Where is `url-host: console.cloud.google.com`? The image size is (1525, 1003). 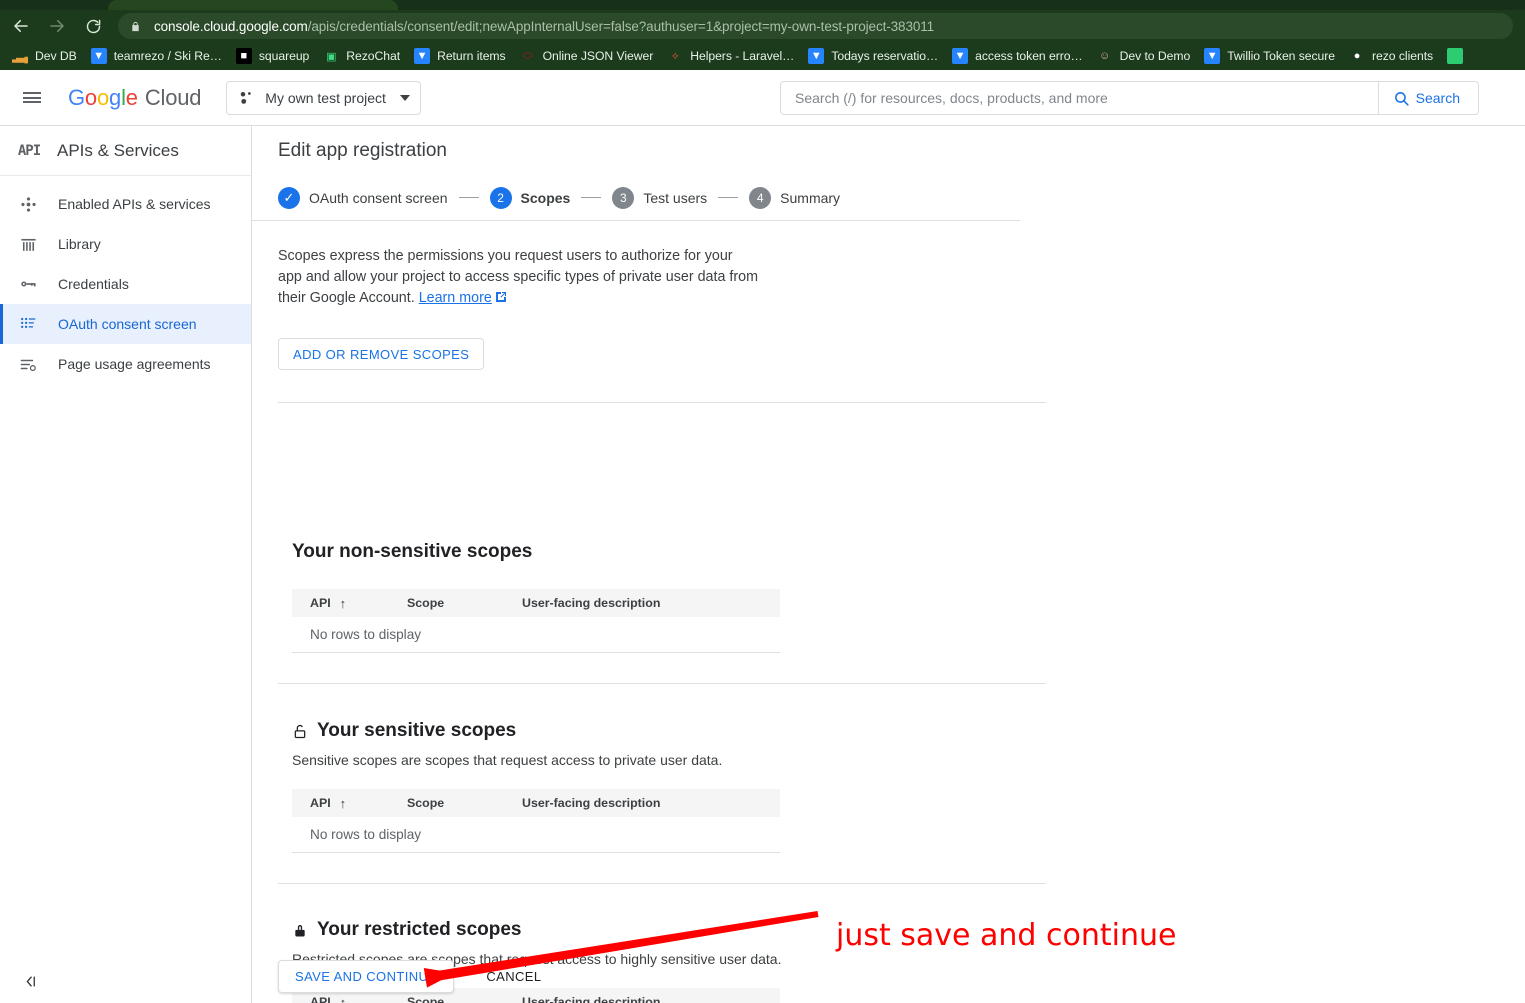
url-host: console.cloud.google.com is located at coordinates (231, 26).